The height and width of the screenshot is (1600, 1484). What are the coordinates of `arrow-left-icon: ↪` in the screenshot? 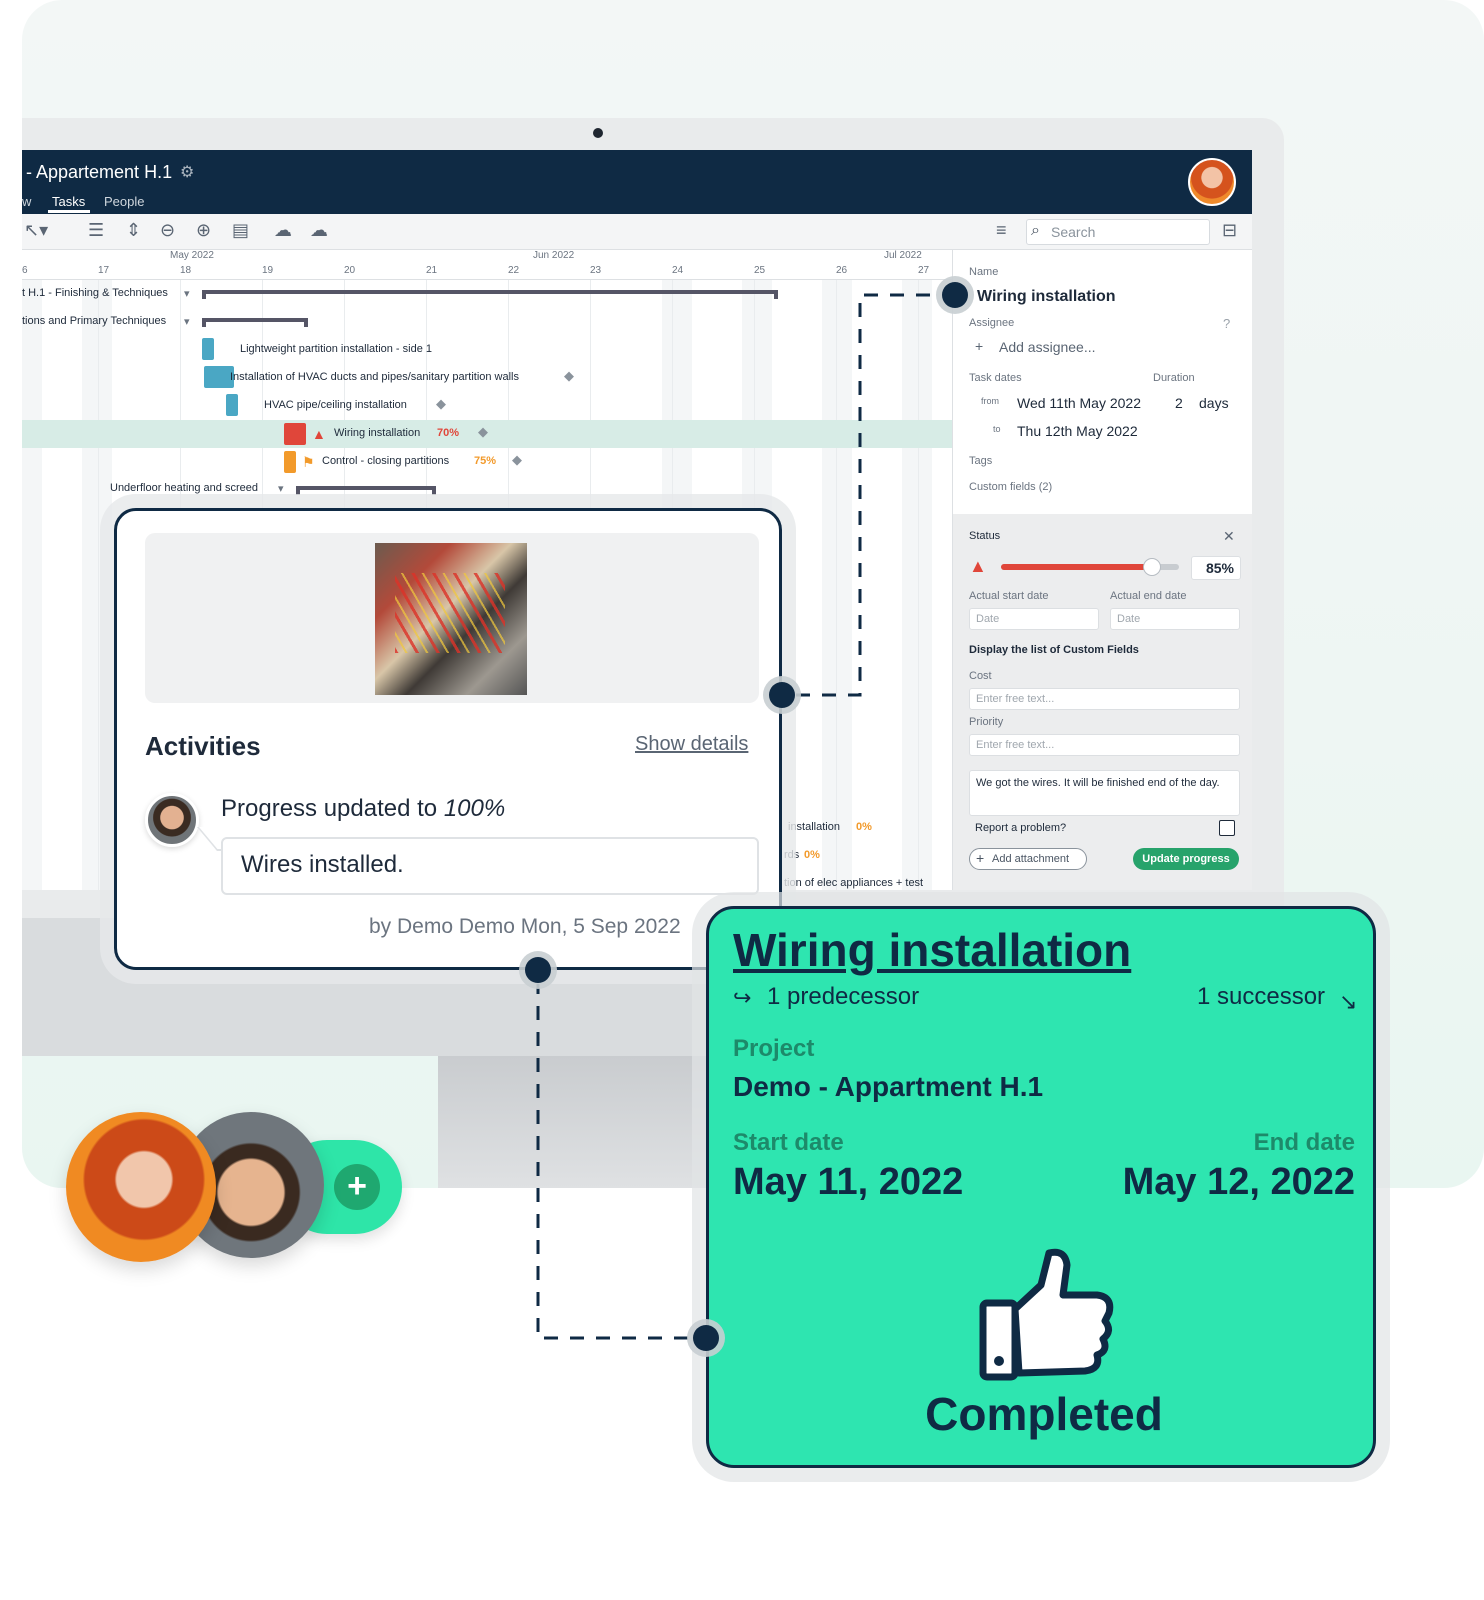 It's located at (742, 997).